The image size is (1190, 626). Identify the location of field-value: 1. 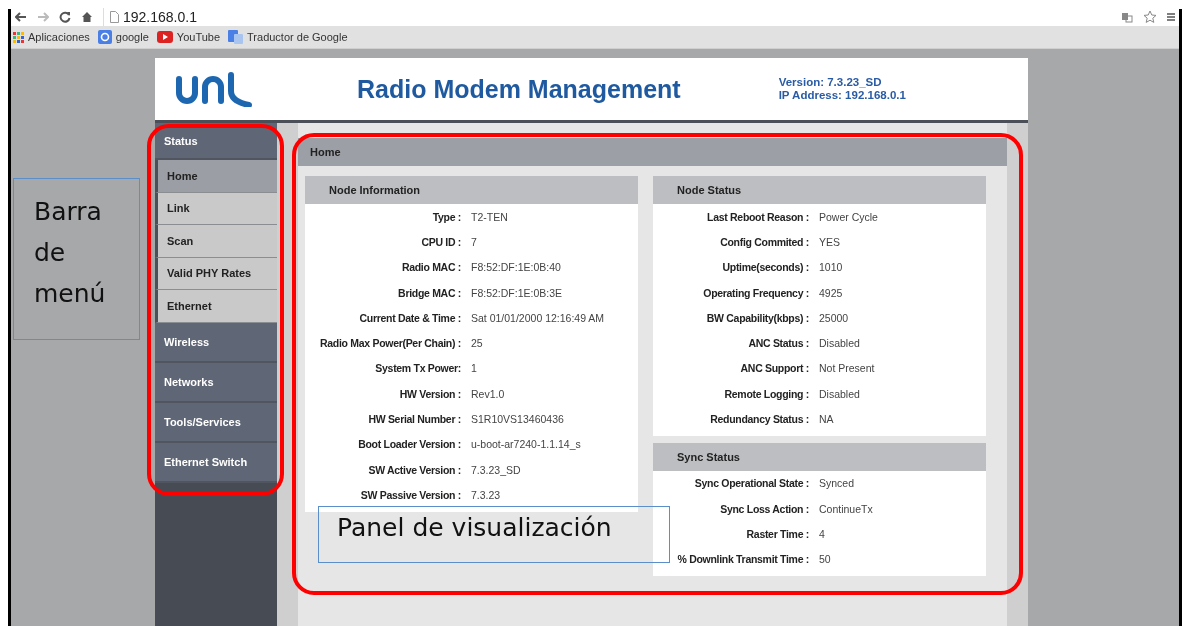
(474, 368).